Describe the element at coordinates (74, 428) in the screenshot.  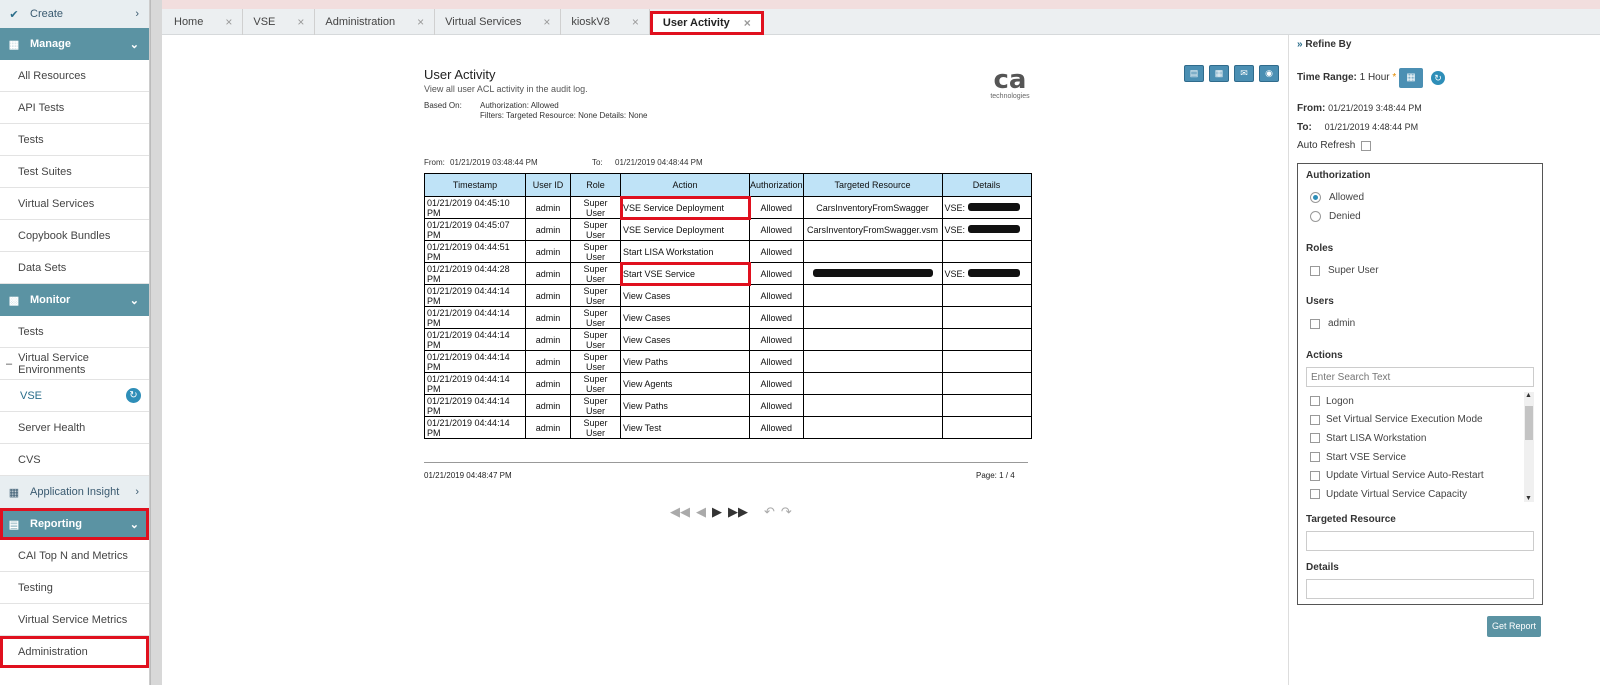
I see `sidebar-item-server-health: Server Health` at that location.